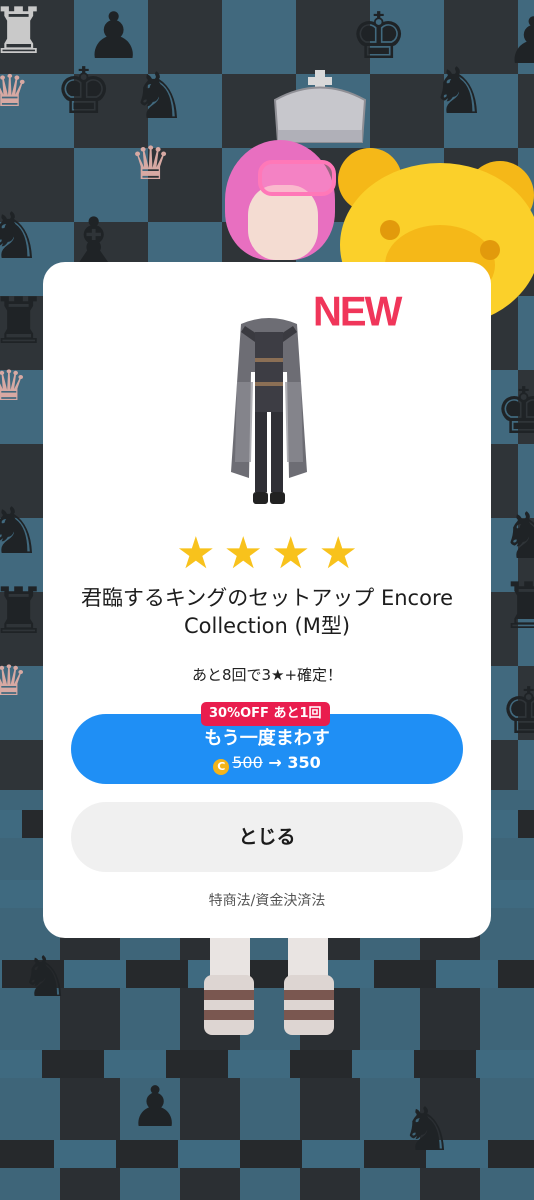  What do you see at coordinates (267, 764) in the screenshot?
I see `price-row: C 500 → 350` at bounding box center [267, 764].